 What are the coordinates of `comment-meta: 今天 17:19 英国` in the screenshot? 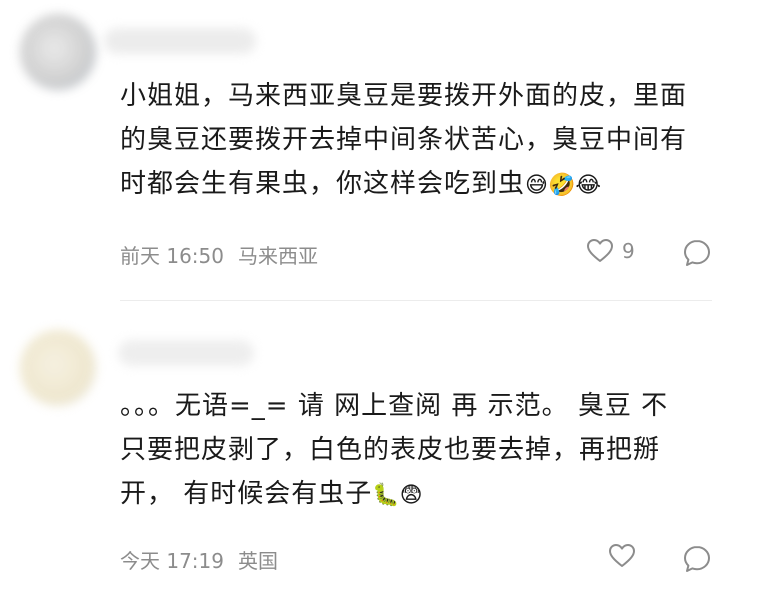 It's located at (199, 559).